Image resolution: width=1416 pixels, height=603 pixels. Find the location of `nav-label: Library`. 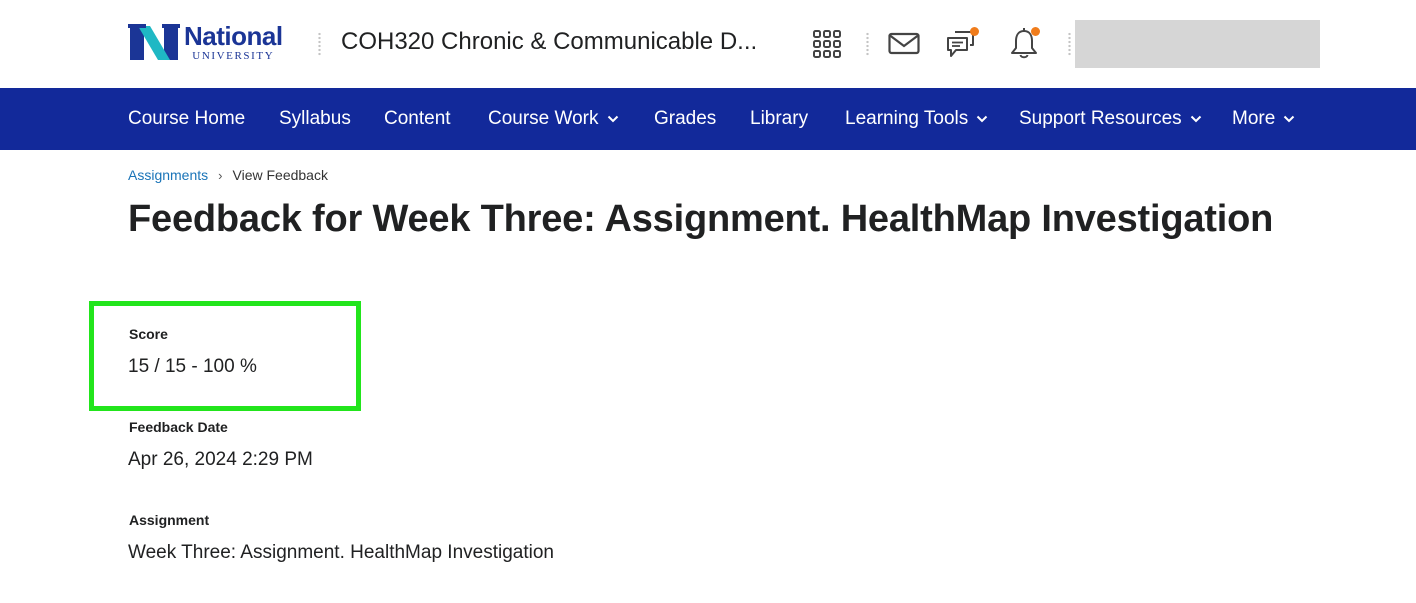

nav-label: Library is located at coordinates (779, 118).